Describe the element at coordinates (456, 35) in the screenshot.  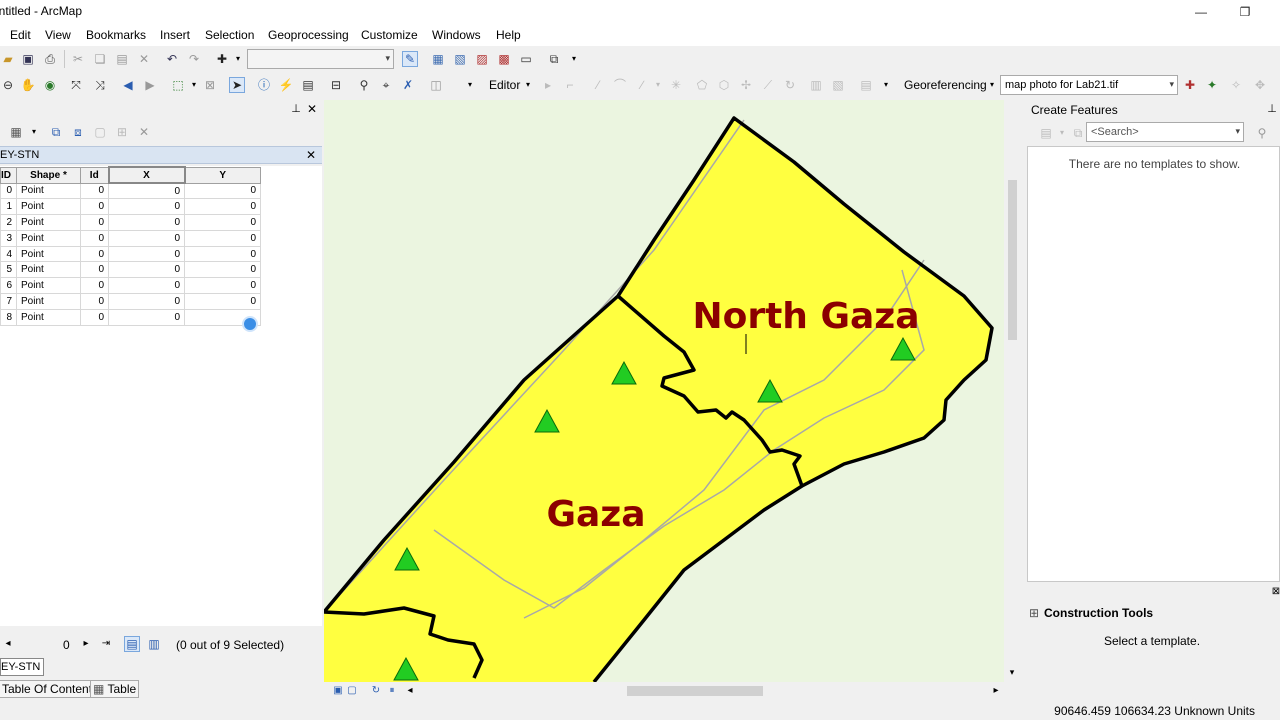
I see `menu-windows: Windows` at that location.